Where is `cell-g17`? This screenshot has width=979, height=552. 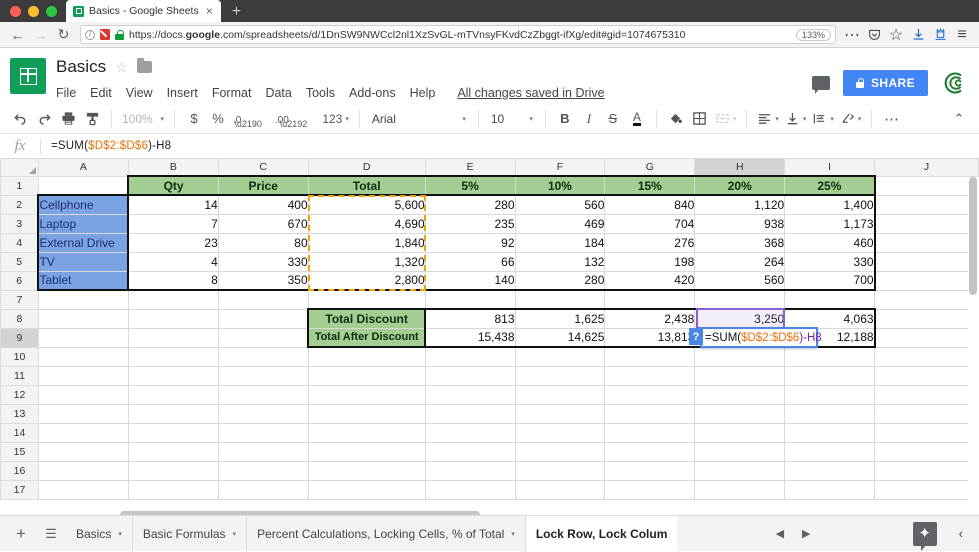 cell-g17 is located at coordinates (650, 489).